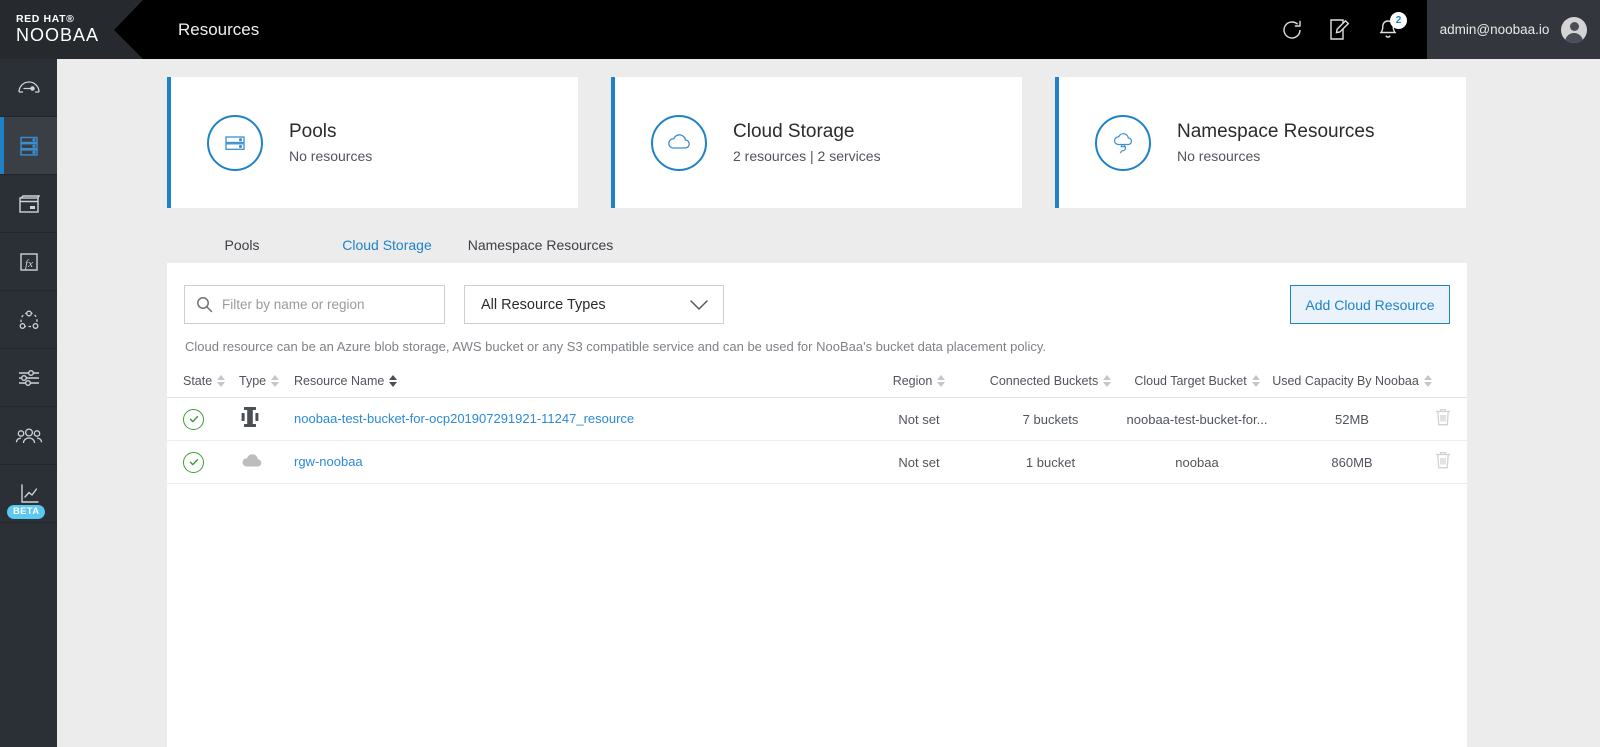 The height and width of the screenshot is (747, 1600). I want to click on cell-connected-buckets: 1 bucket, so click(1050, 462).